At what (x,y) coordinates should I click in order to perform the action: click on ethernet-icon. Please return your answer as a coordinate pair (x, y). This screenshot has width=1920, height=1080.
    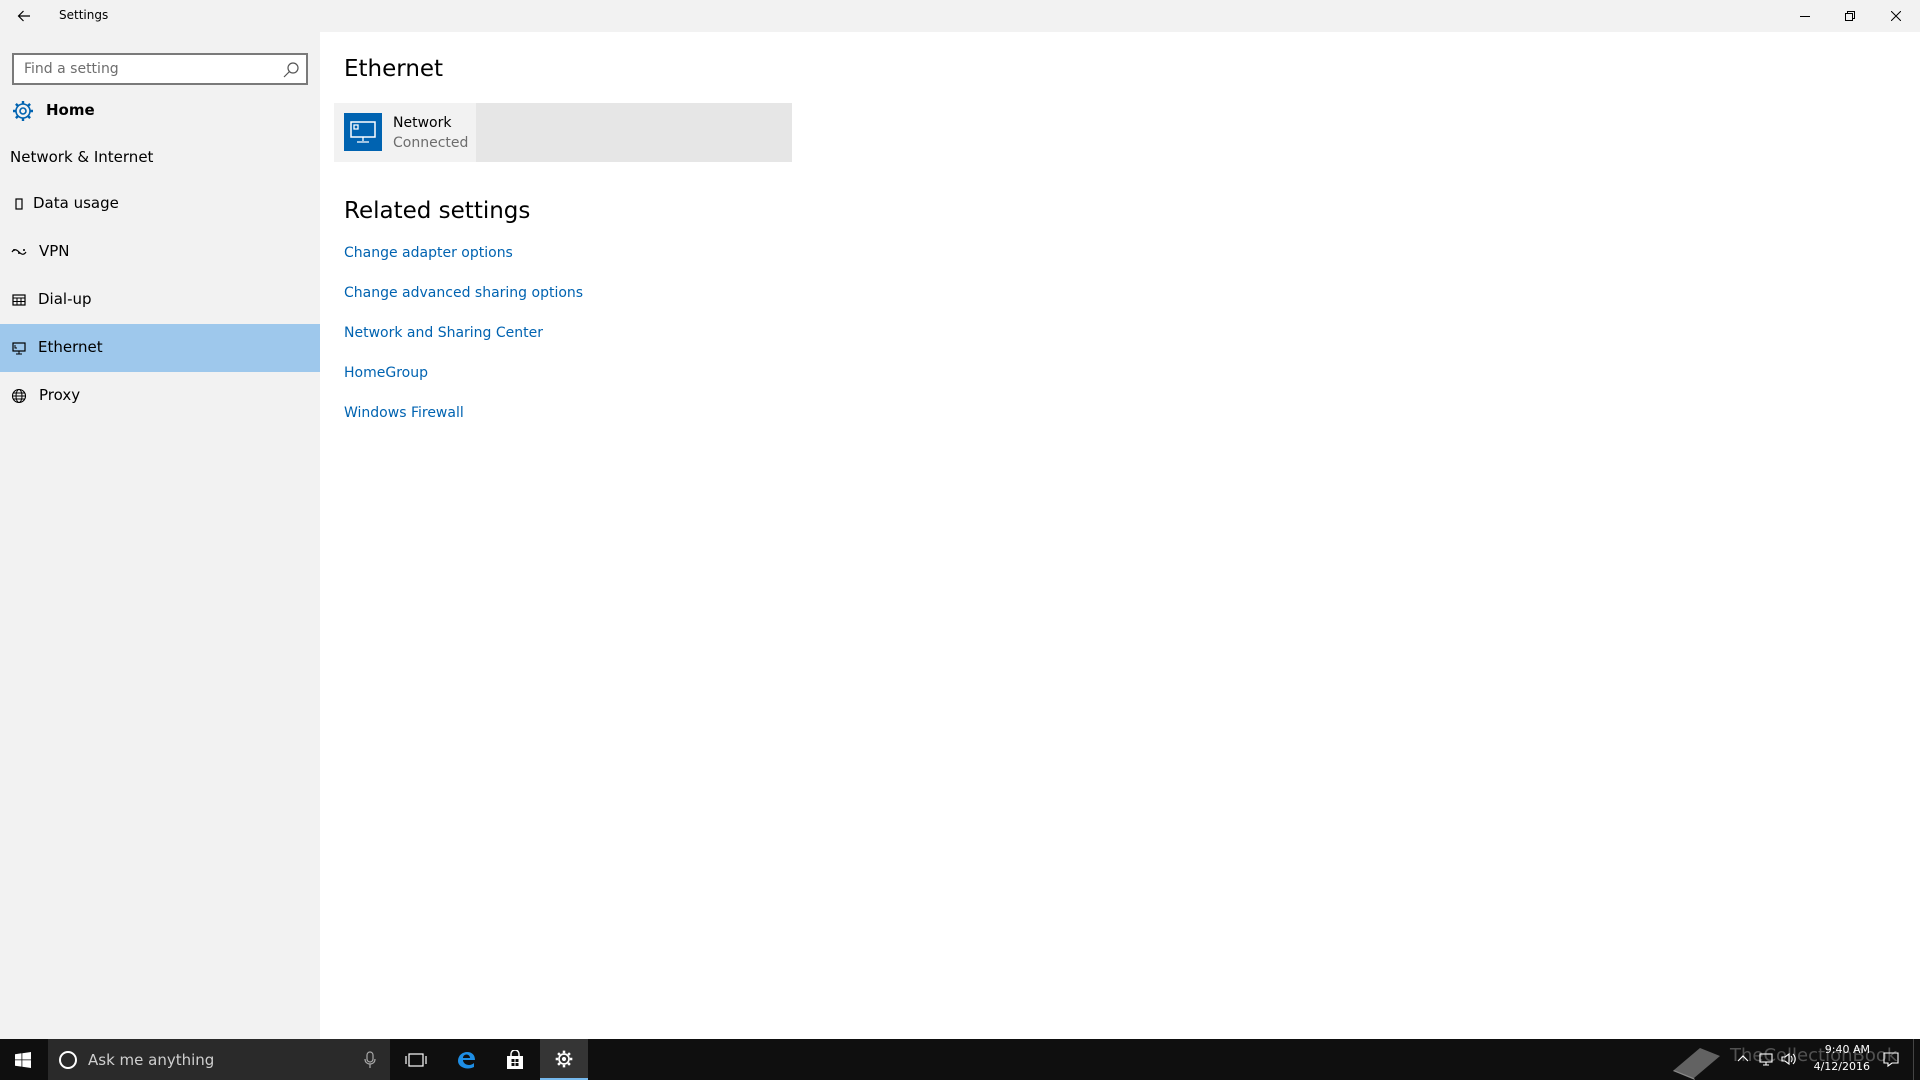
    Looking at the image, I should click on (19, 348).